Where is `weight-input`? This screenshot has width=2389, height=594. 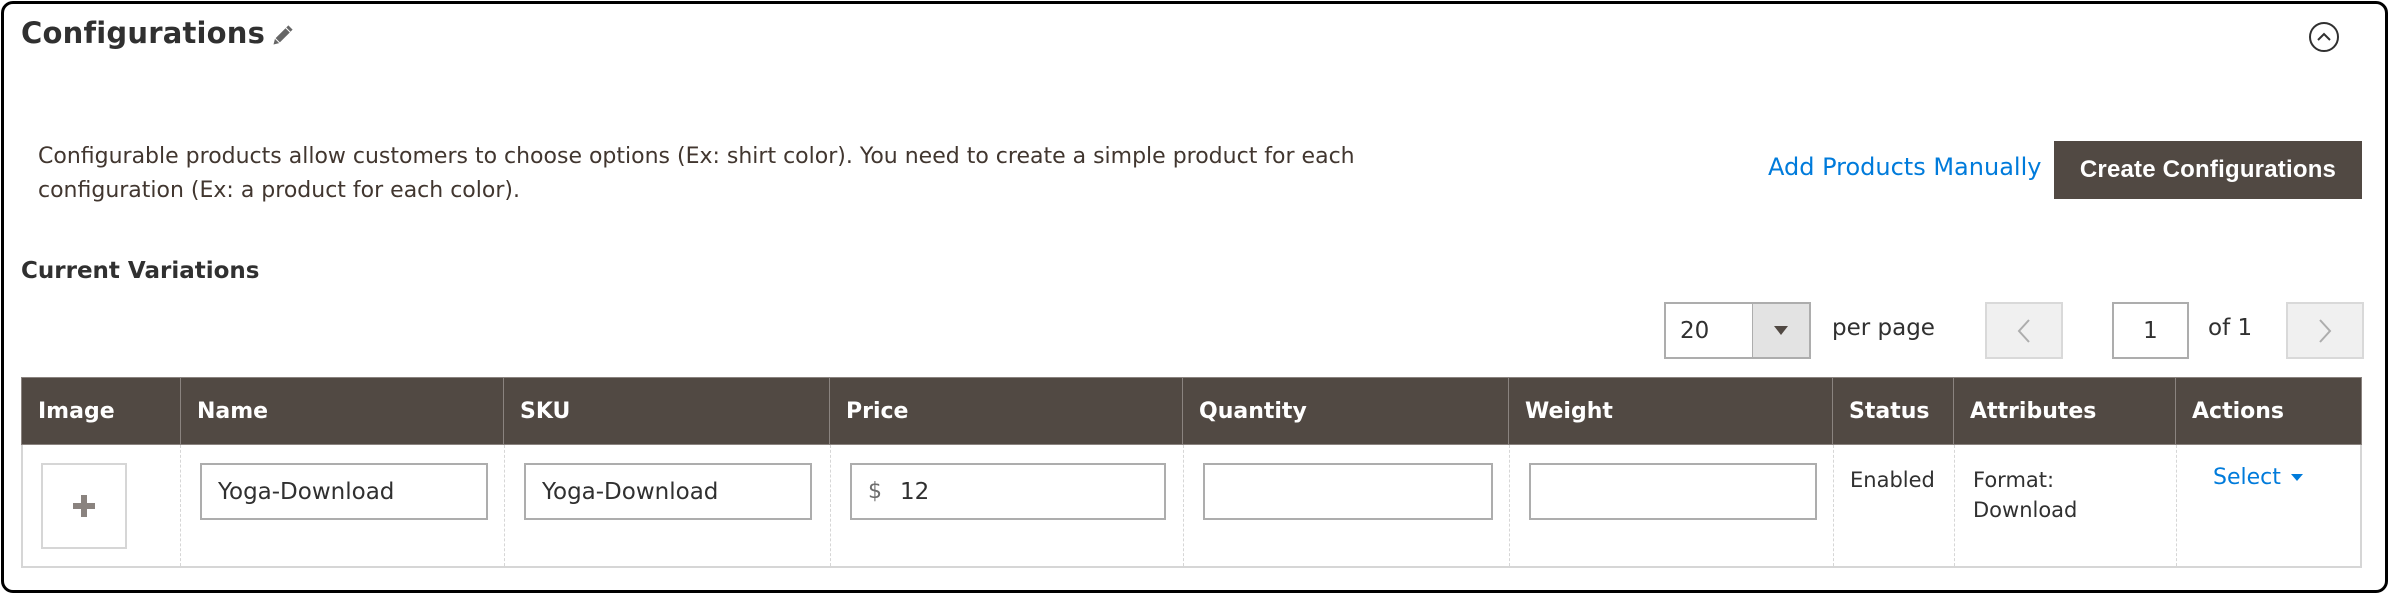
weight-input is located at coordinates (1673, 491).